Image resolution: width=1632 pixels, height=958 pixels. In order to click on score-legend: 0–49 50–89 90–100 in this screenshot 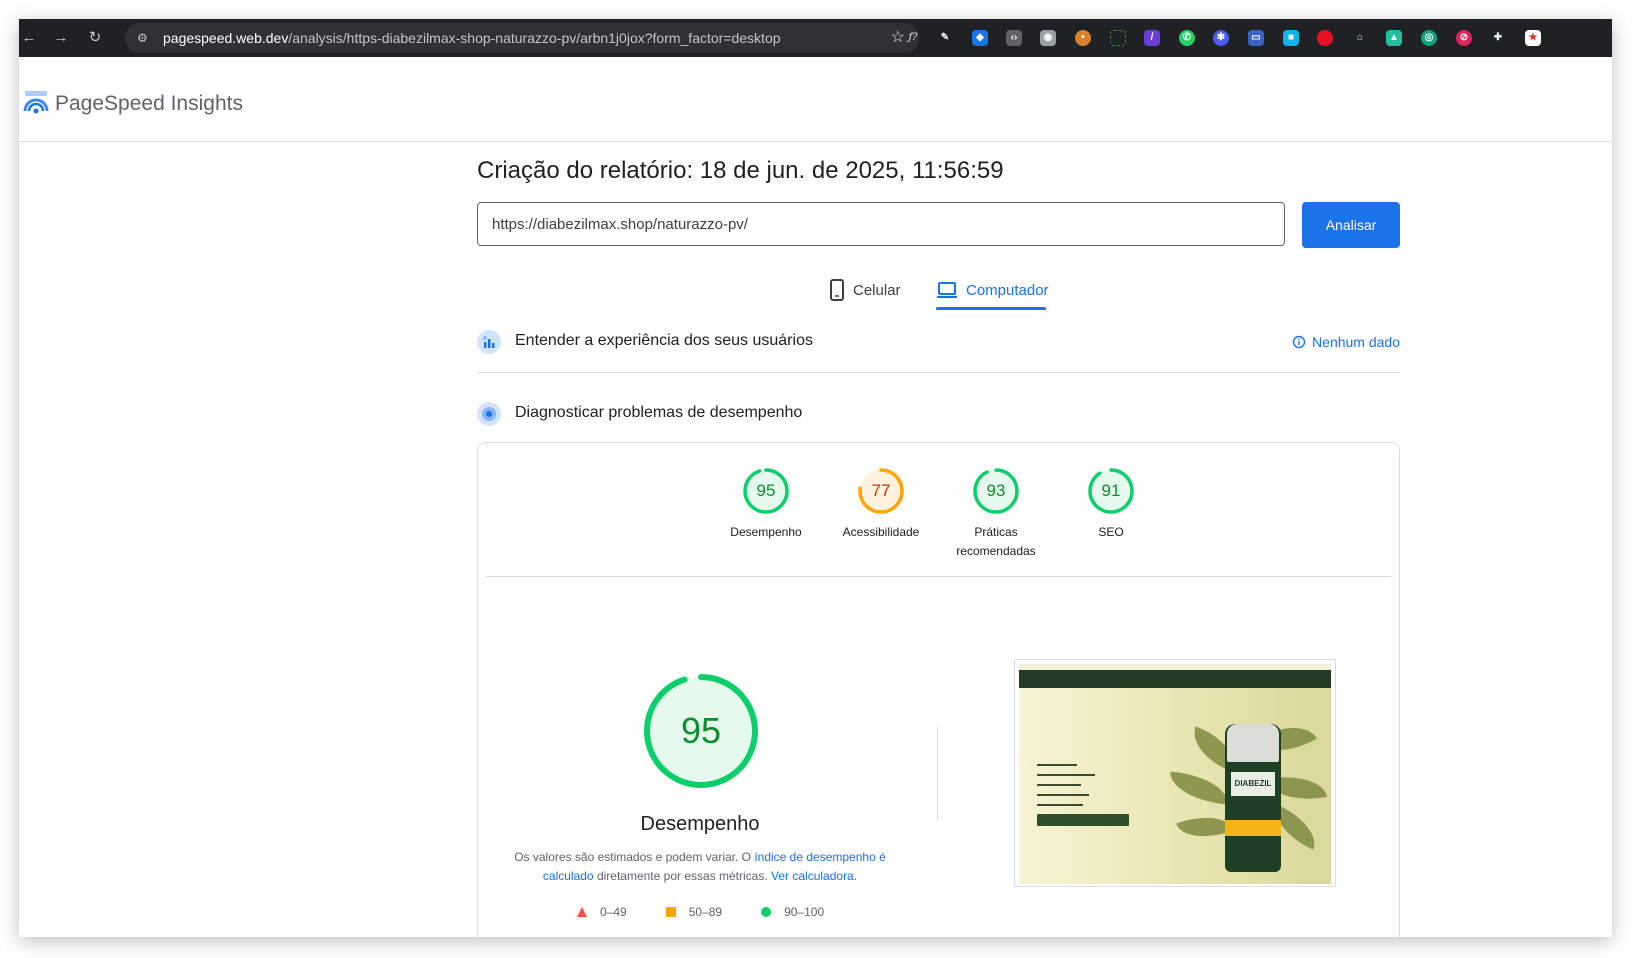, I will do `click(700, 912)`.